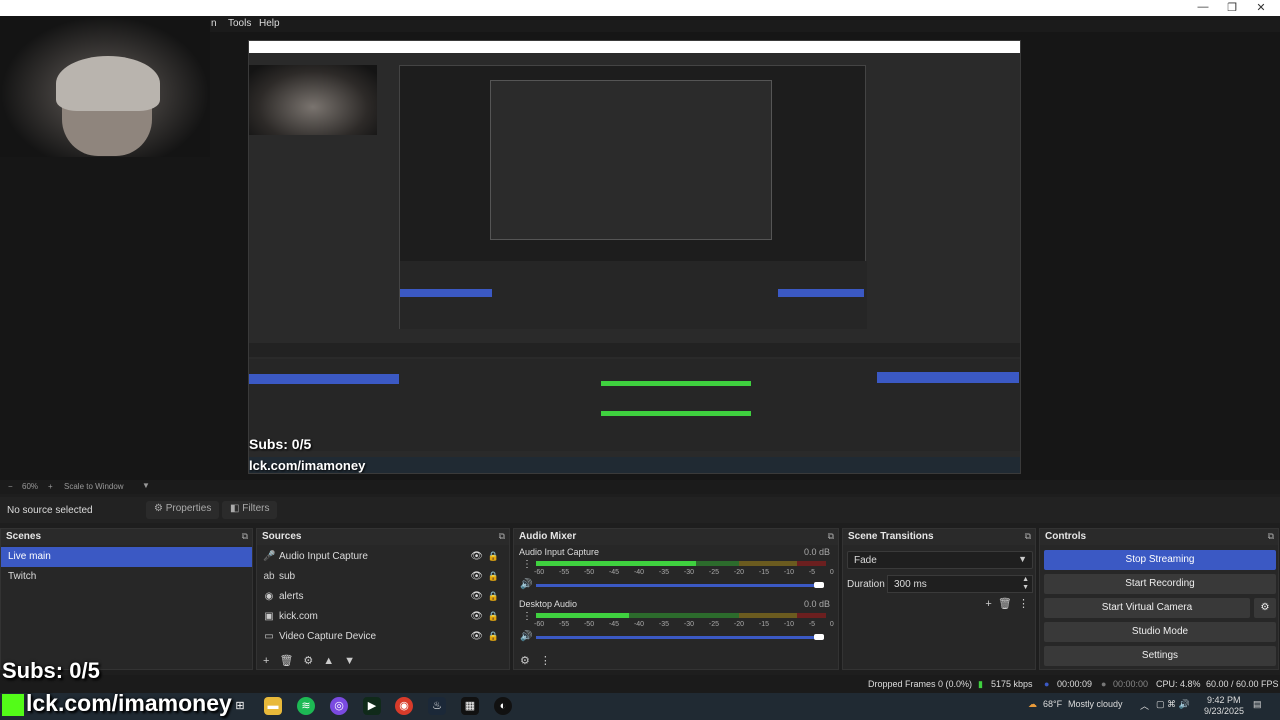 This screenshot has width=1280, height=720. What do you see at coordinates (763, 624) in the screenshot?
I see `meter-tick-label: -15` at bounding box center [763, 624].